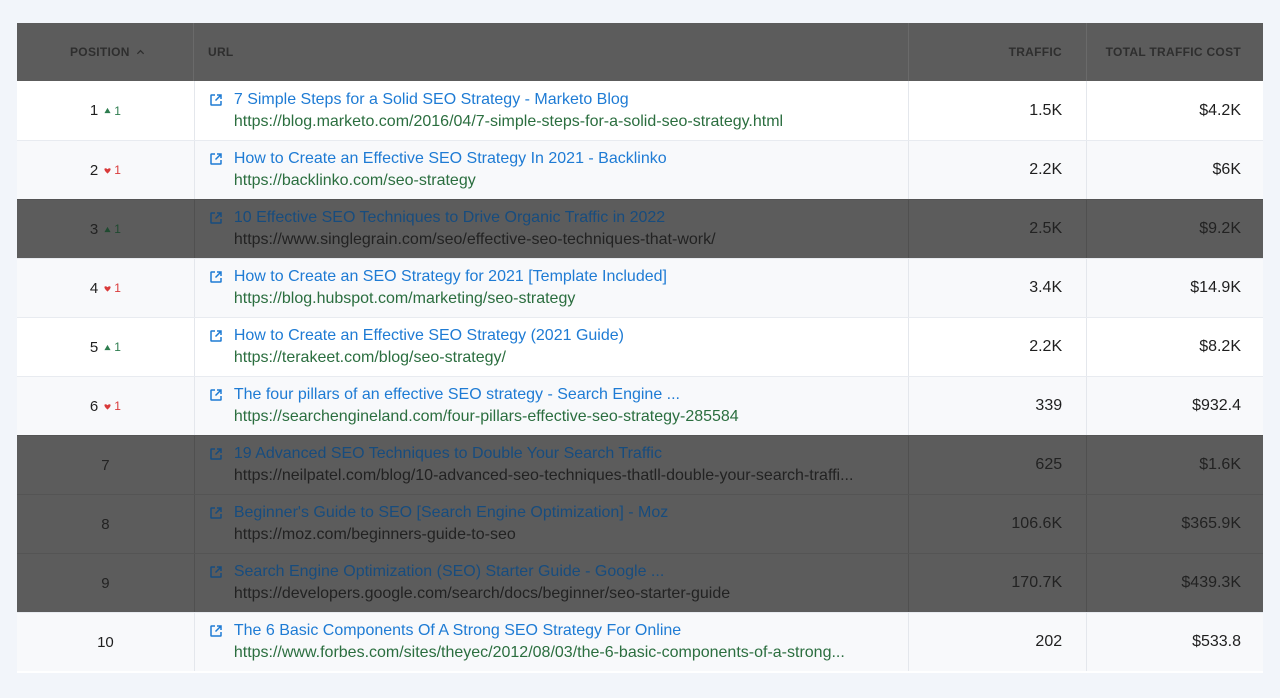 This screenshot has width=1280, height=698. I want to click on cost-value: $365.9K, so click(1211, 523).